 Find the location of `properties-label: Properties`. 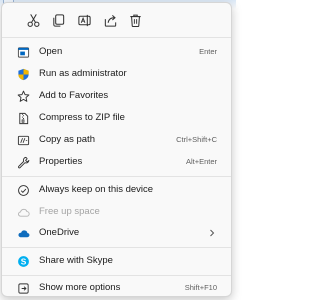

properties-label: Properties is located at coordinates (61, 161).